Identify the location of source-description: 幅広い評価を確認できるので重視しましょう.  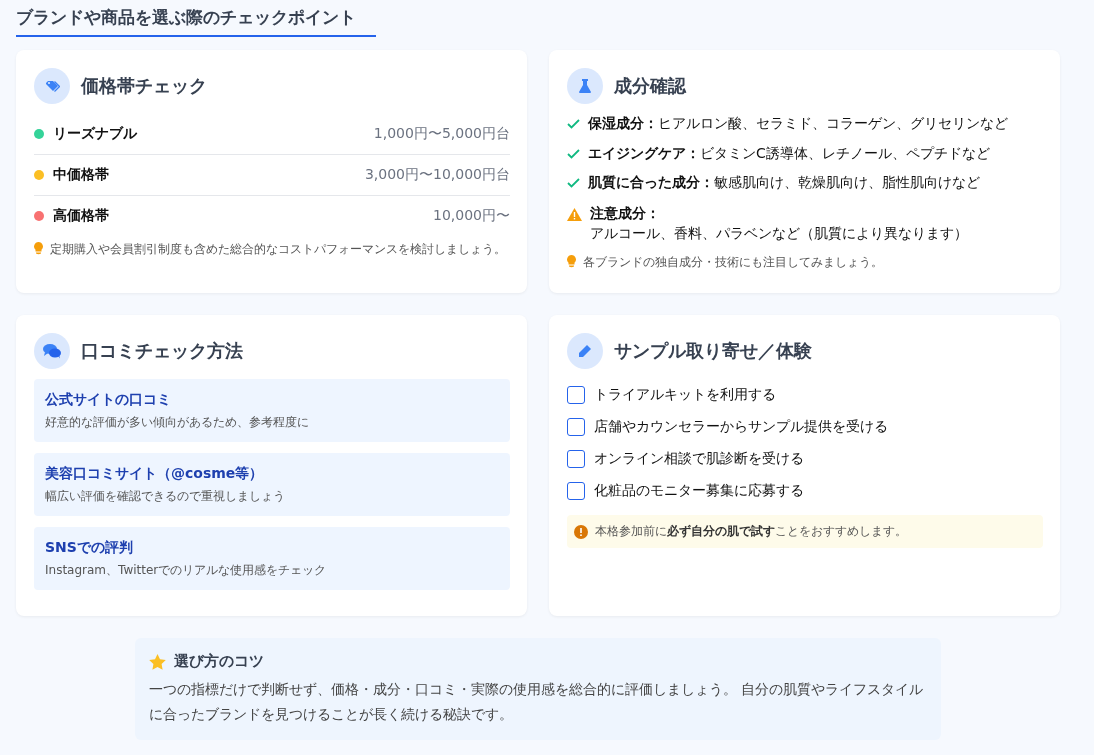
(165, 496).